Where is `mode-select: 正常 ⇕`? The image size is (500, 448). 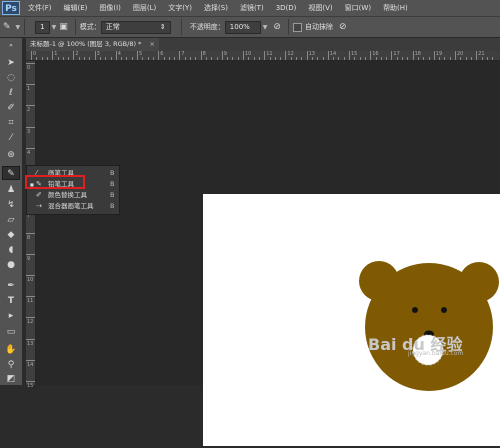
mode-select: 正常 ⇕ is located at coordinates (135, 27).